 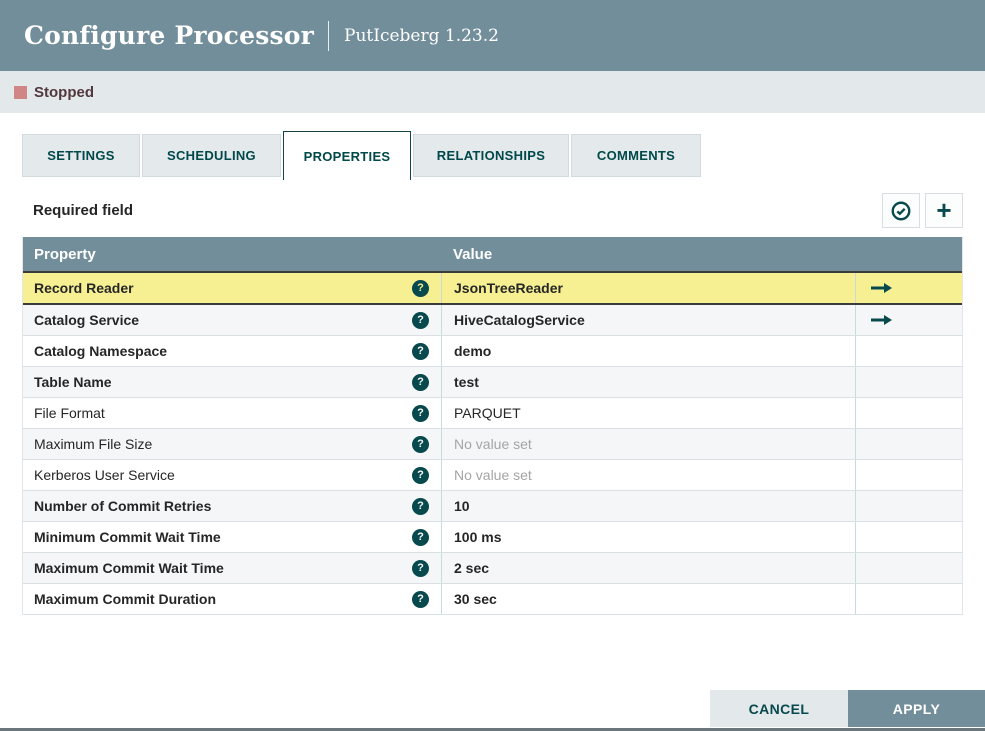 I want to click on property-cell: Table Name, so click(x=232, y=382).